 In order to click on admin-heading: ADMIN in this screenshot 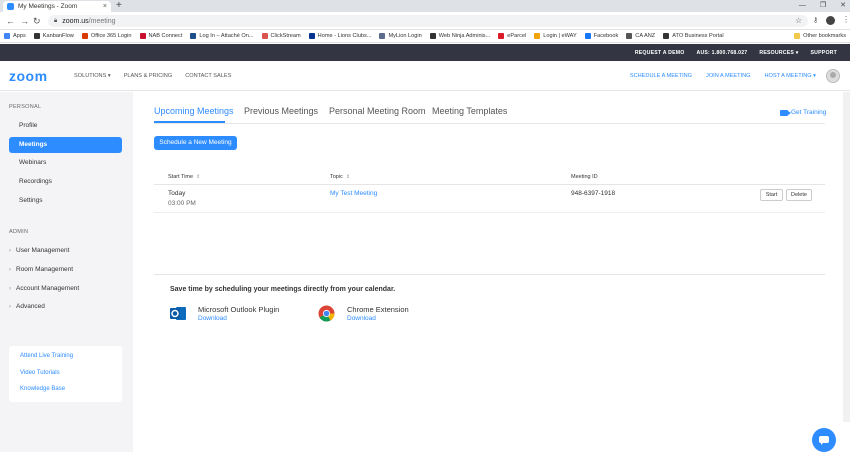, I will do `click(19, 232)`.